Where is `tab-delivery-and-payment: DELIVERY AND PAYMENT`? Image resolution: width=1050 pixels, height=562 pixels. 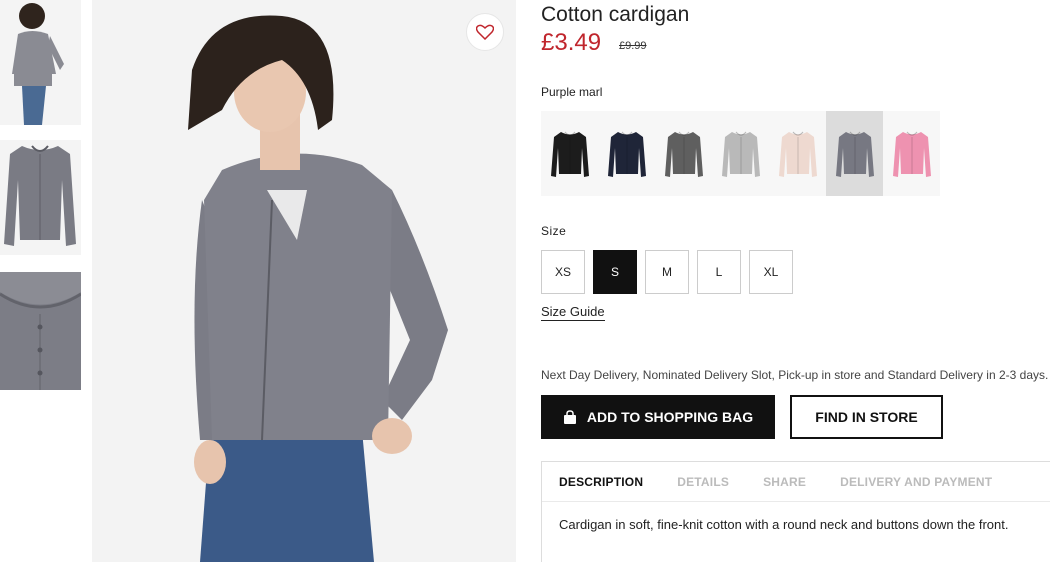 tab-delivery-and-payment: DELIVERY AND PAYMENT is located at coordinates (916, 481).